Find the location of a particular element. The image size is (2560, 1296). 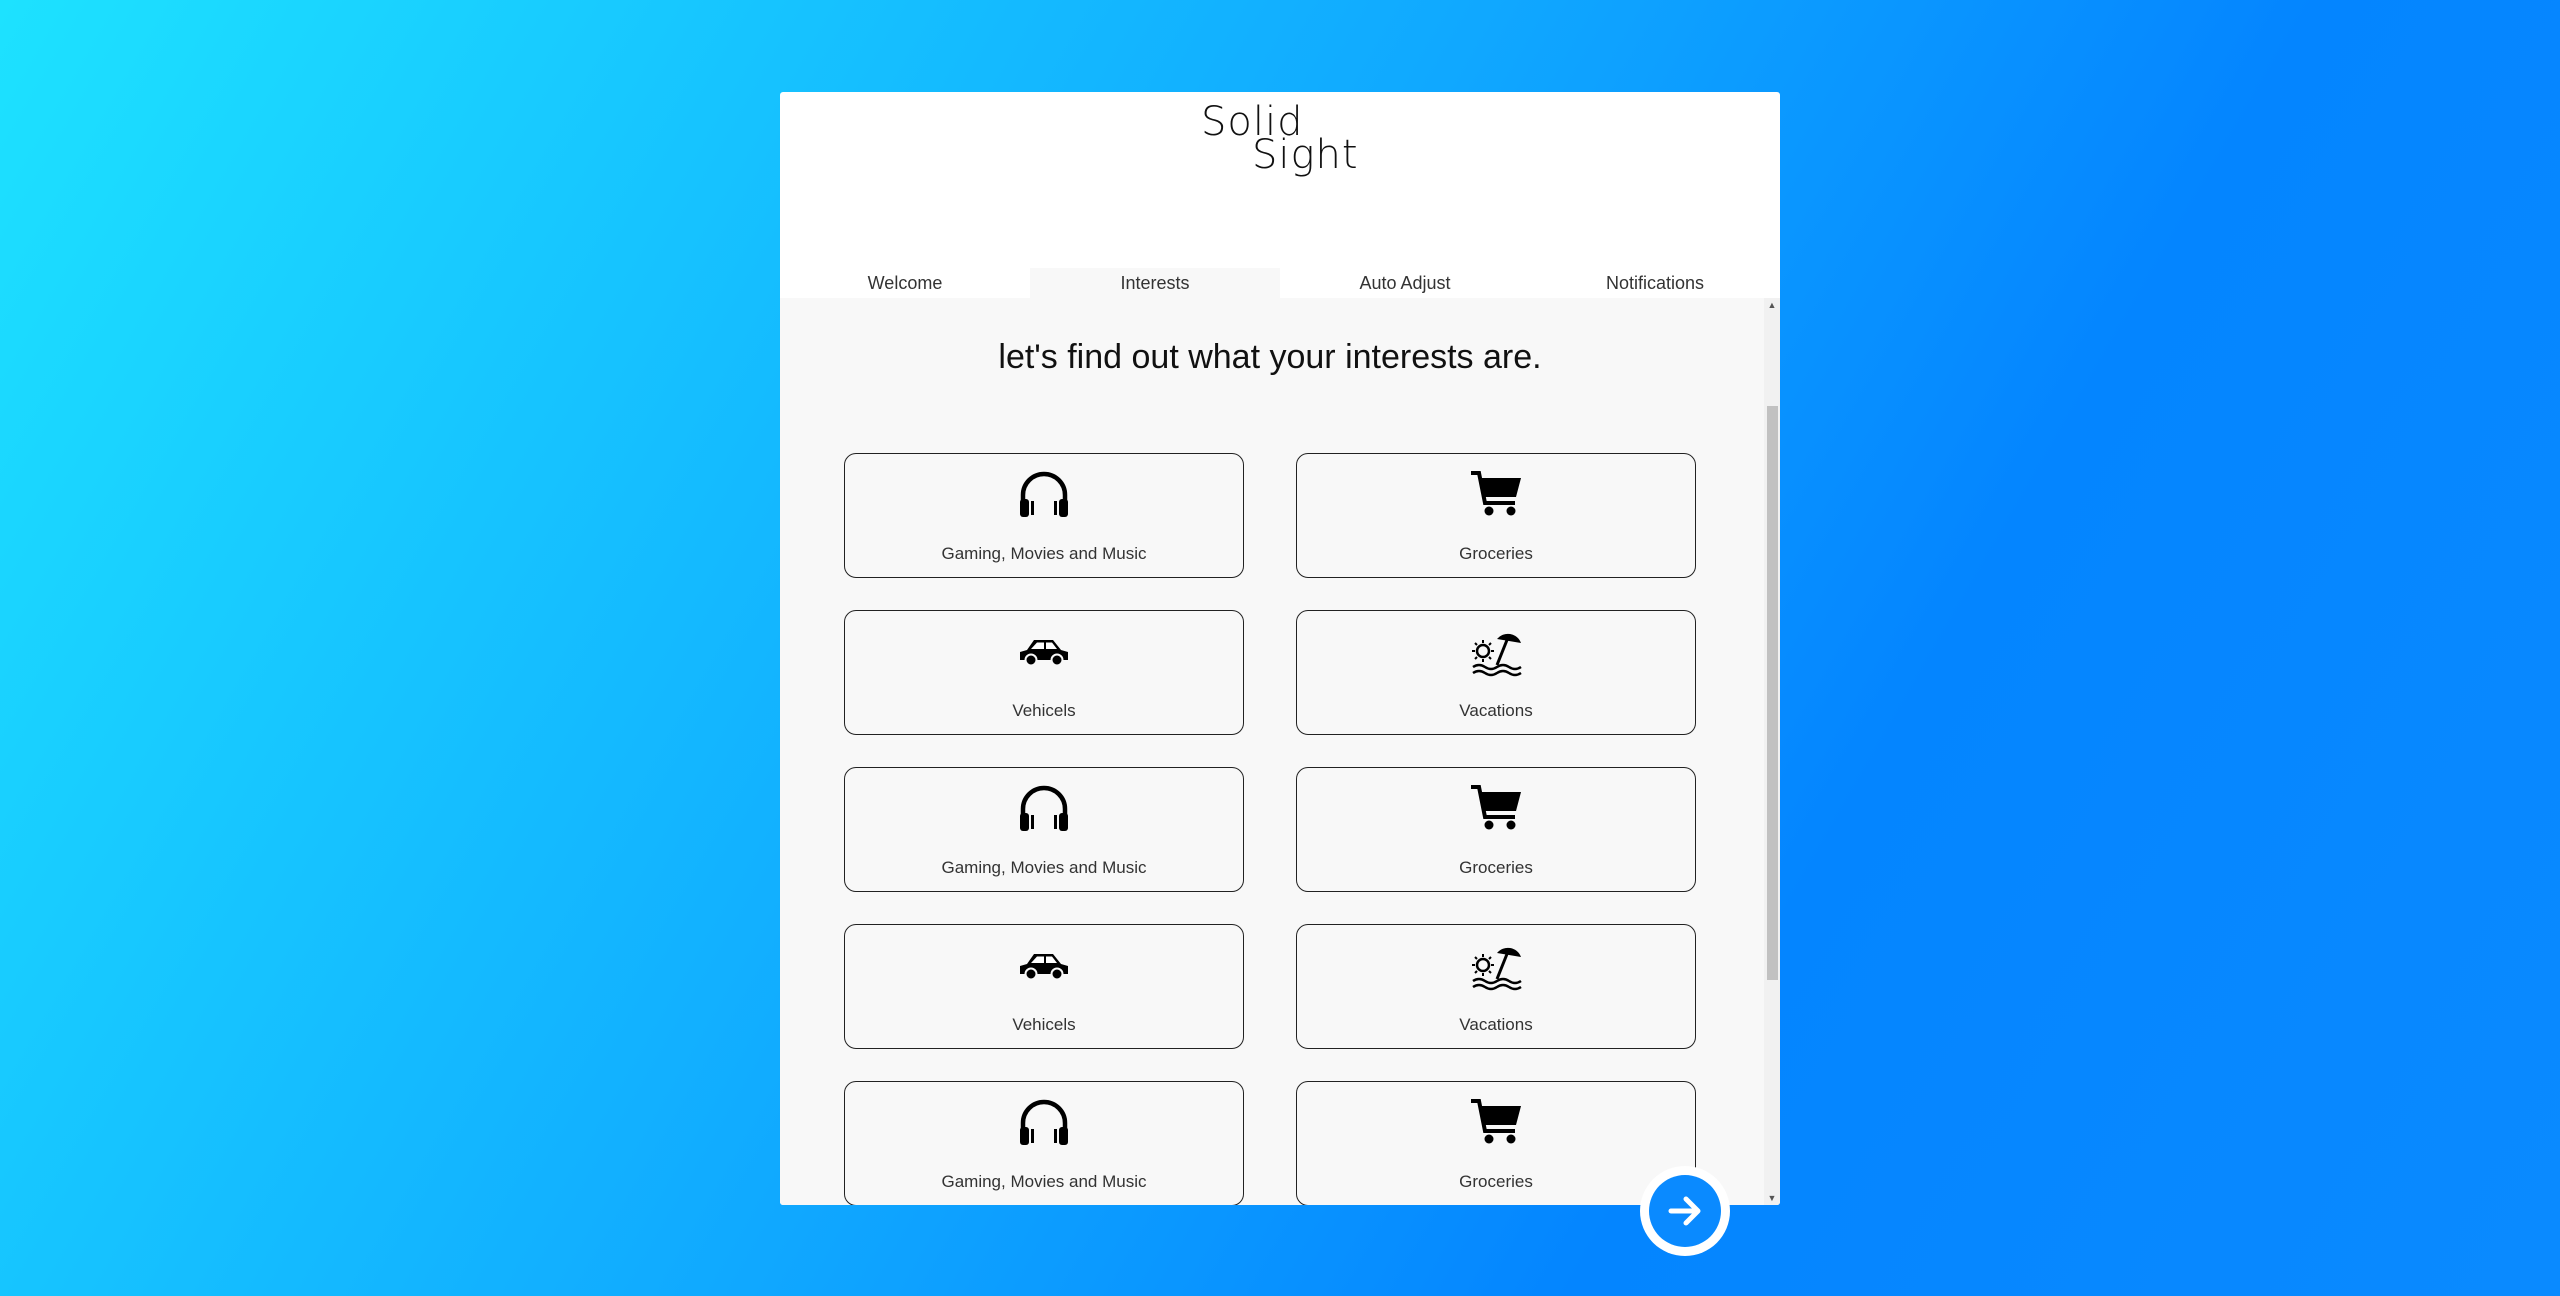

next-button-inner is located at coordinates (1685, 1211).